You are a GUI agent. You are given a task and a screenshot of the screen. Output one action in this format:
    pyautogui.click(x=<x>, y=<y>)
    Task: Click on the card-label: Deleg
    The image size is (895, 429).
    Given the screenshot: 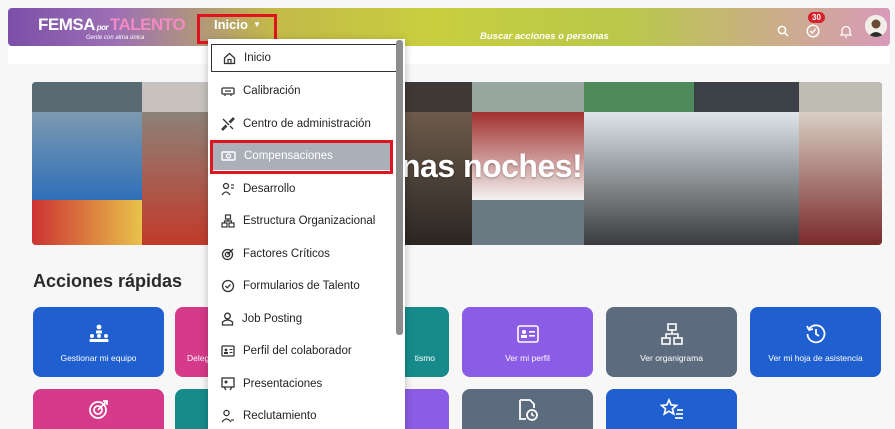 What is the action you would take?
    pyautogui.click(x=198, y=358)
    